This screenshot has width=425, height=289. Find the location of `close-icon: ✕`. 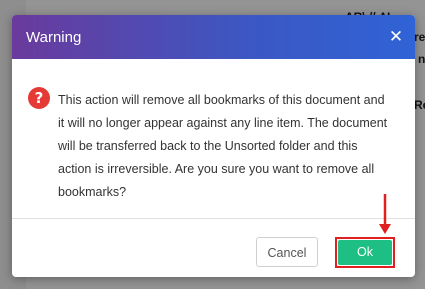

close-icon: ✕ is located at coordinates (396, 37).